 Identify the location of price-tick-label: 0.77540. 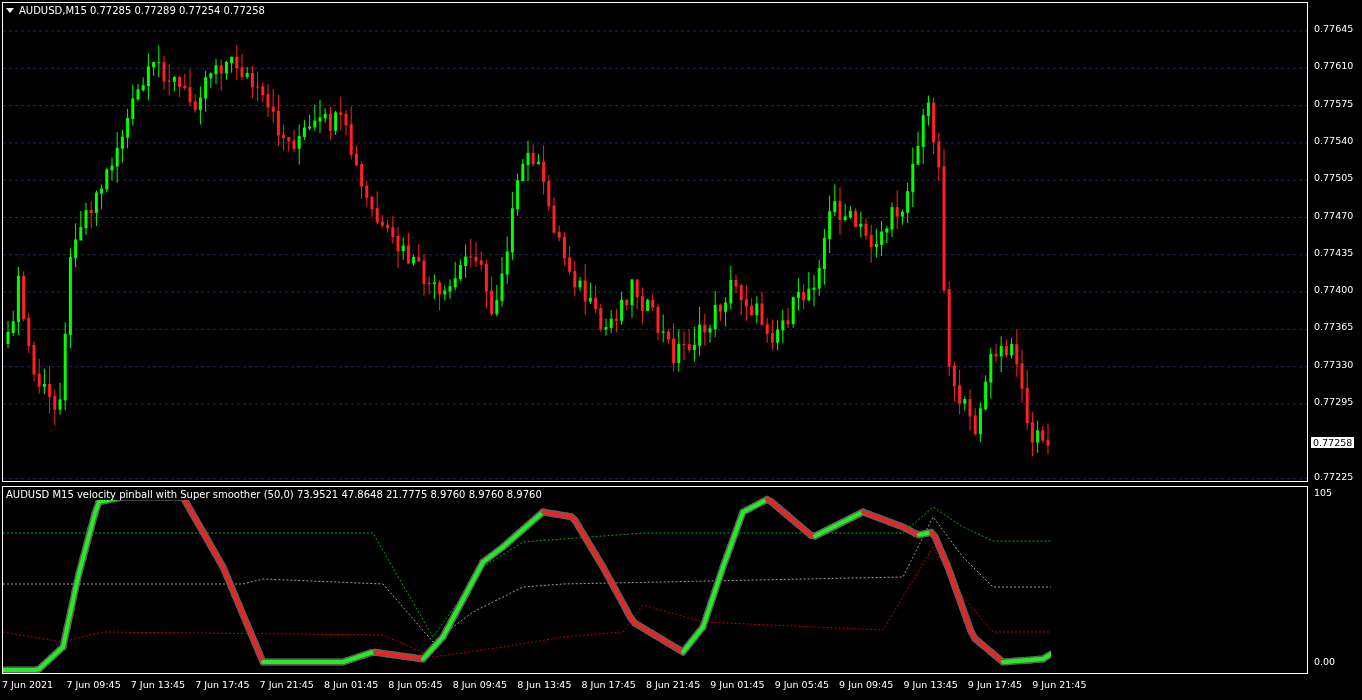
(1334, 140).